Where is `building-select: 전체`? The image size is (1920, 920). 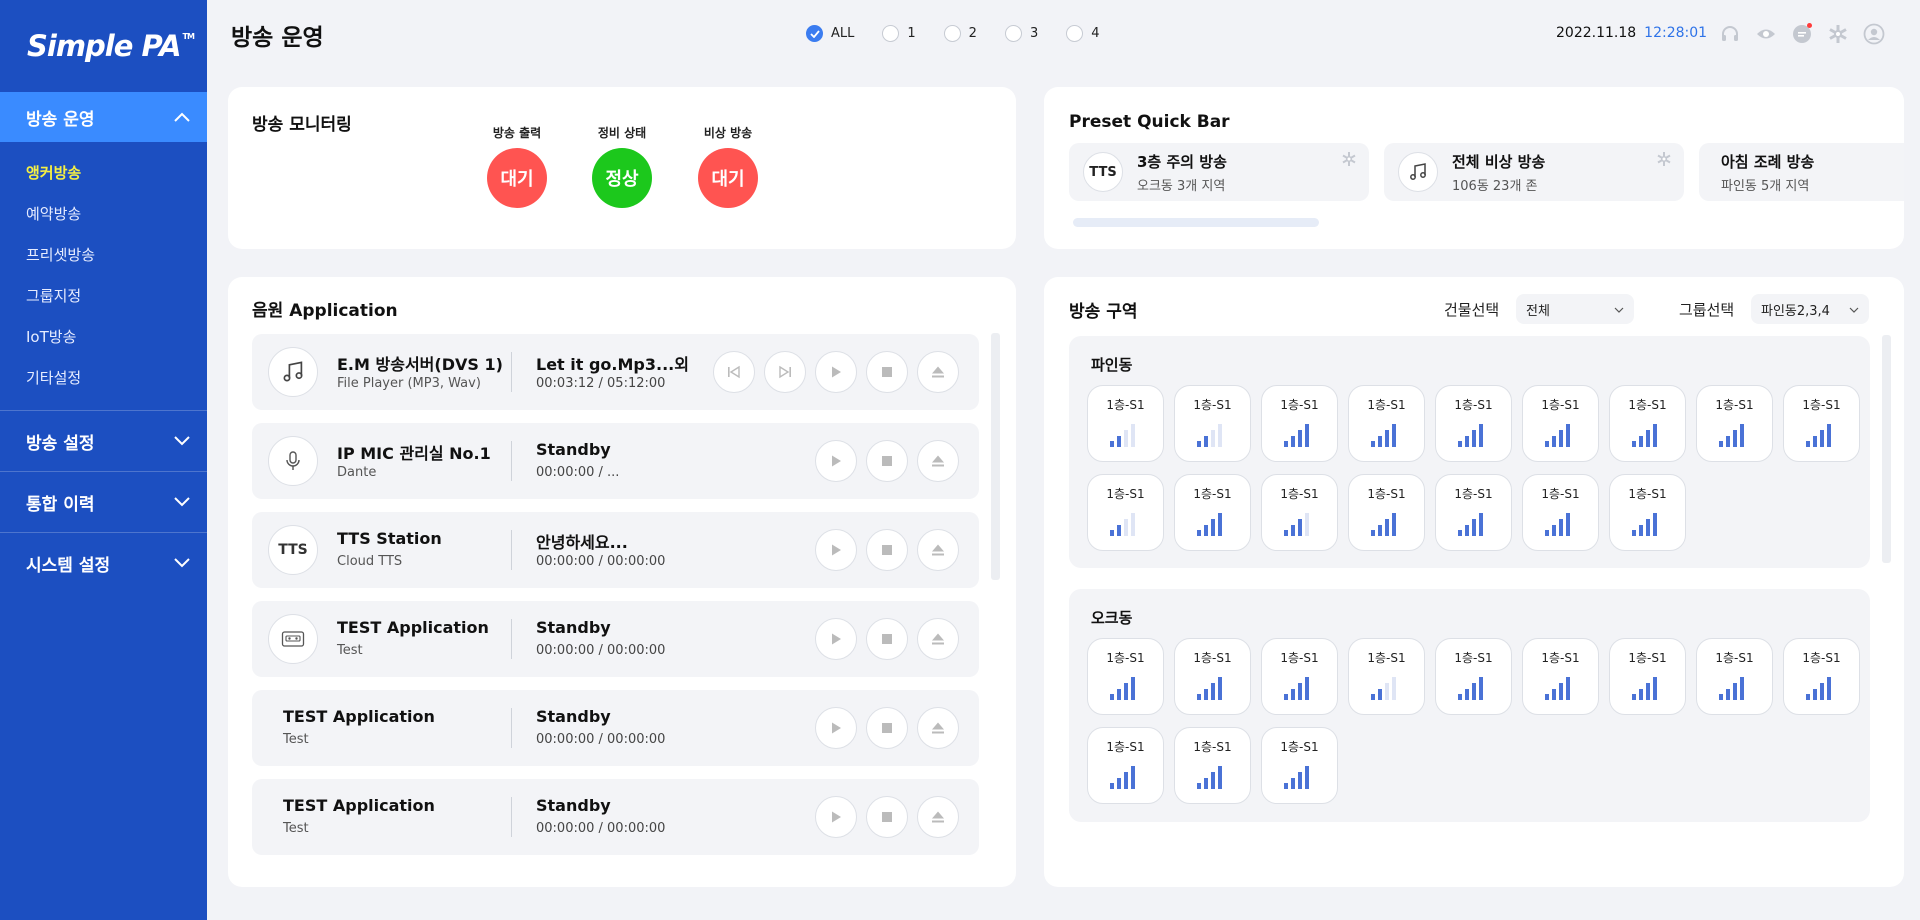 building-select: 전체 is located at coordinates (1575, 309).